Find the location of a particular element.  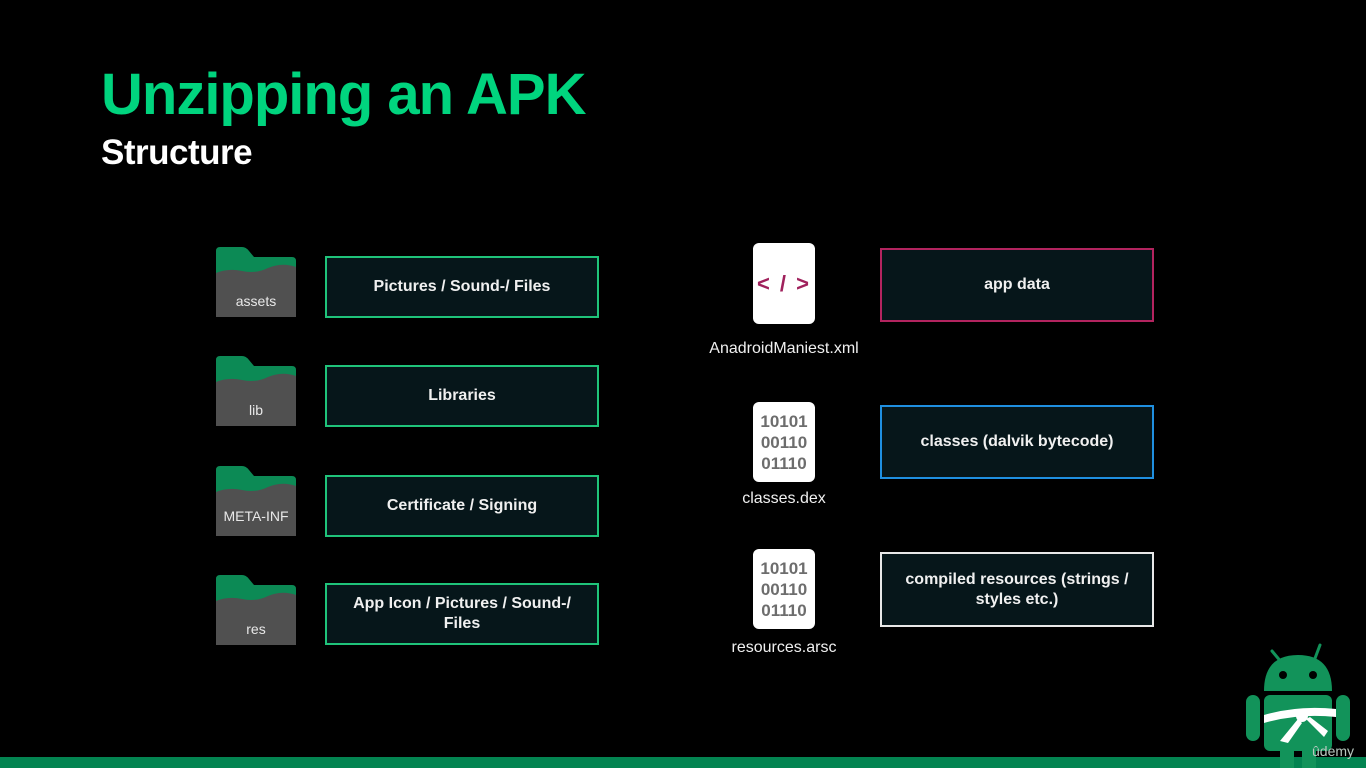

file-description-box: classes (dalvik bytecode) is located at coordinates (1017, 442).